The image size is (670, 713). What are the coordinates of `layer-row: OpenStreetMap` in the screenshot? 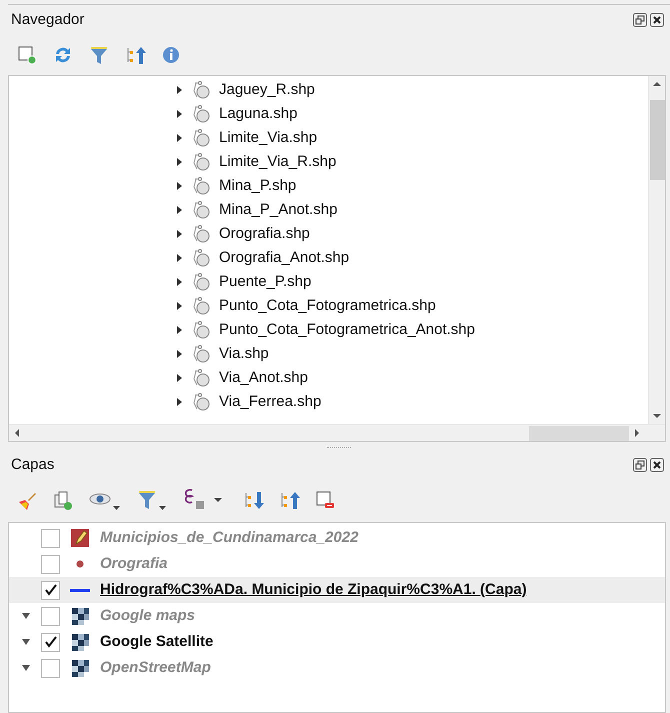 It's located at (337, 668).